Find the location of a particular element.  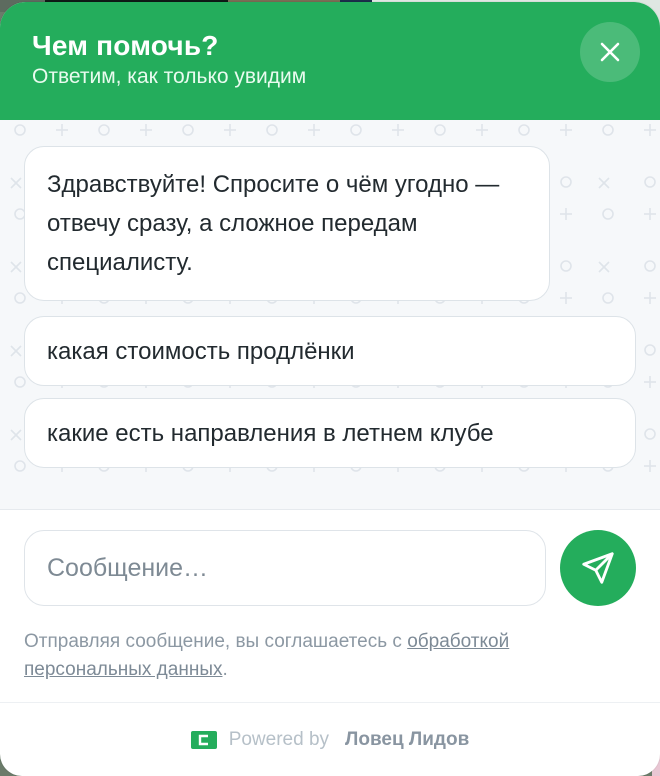

quick-reply-label: какая стоимость продлёнки is located at coordinates (201, 351).